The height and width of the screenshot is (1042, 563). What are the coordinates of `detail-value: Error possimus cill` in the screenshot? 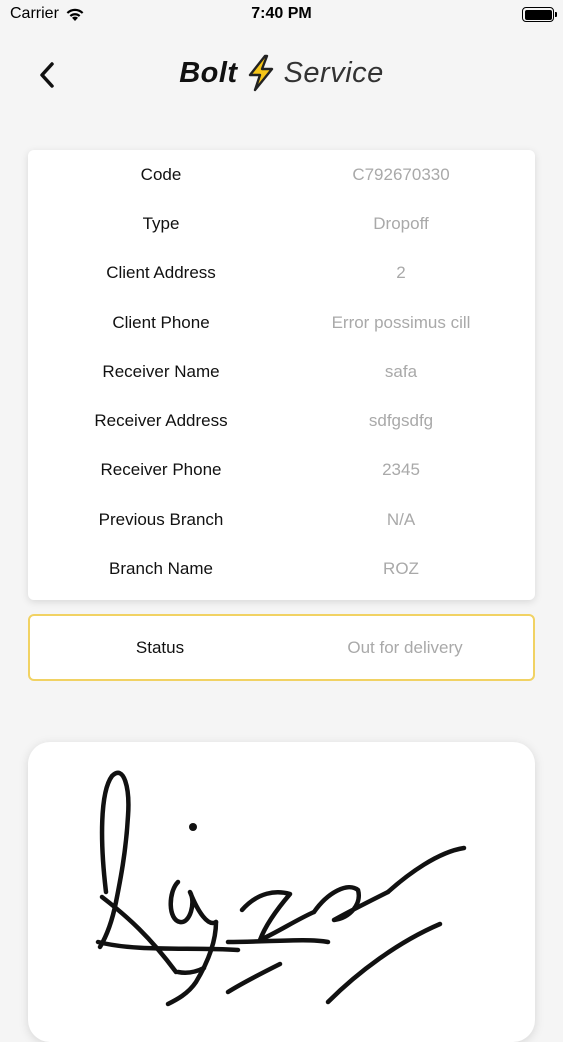 It's located at (401, 322).